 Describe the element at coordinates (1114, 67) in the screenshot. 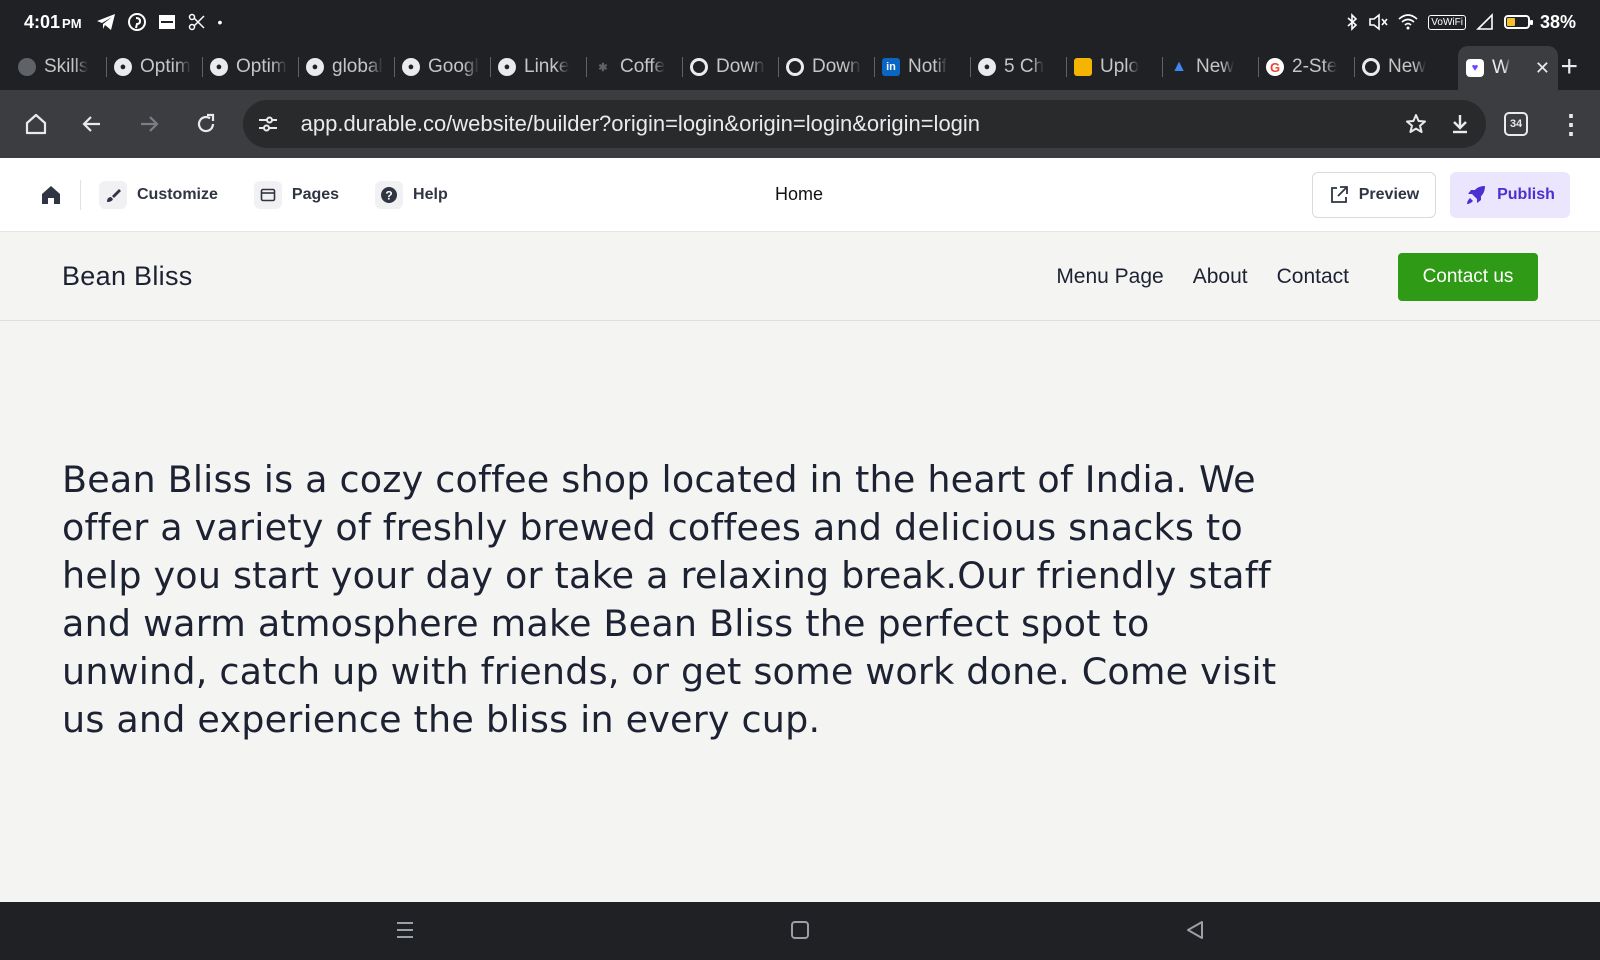

I see `browser-tab: Uplo` at that location.